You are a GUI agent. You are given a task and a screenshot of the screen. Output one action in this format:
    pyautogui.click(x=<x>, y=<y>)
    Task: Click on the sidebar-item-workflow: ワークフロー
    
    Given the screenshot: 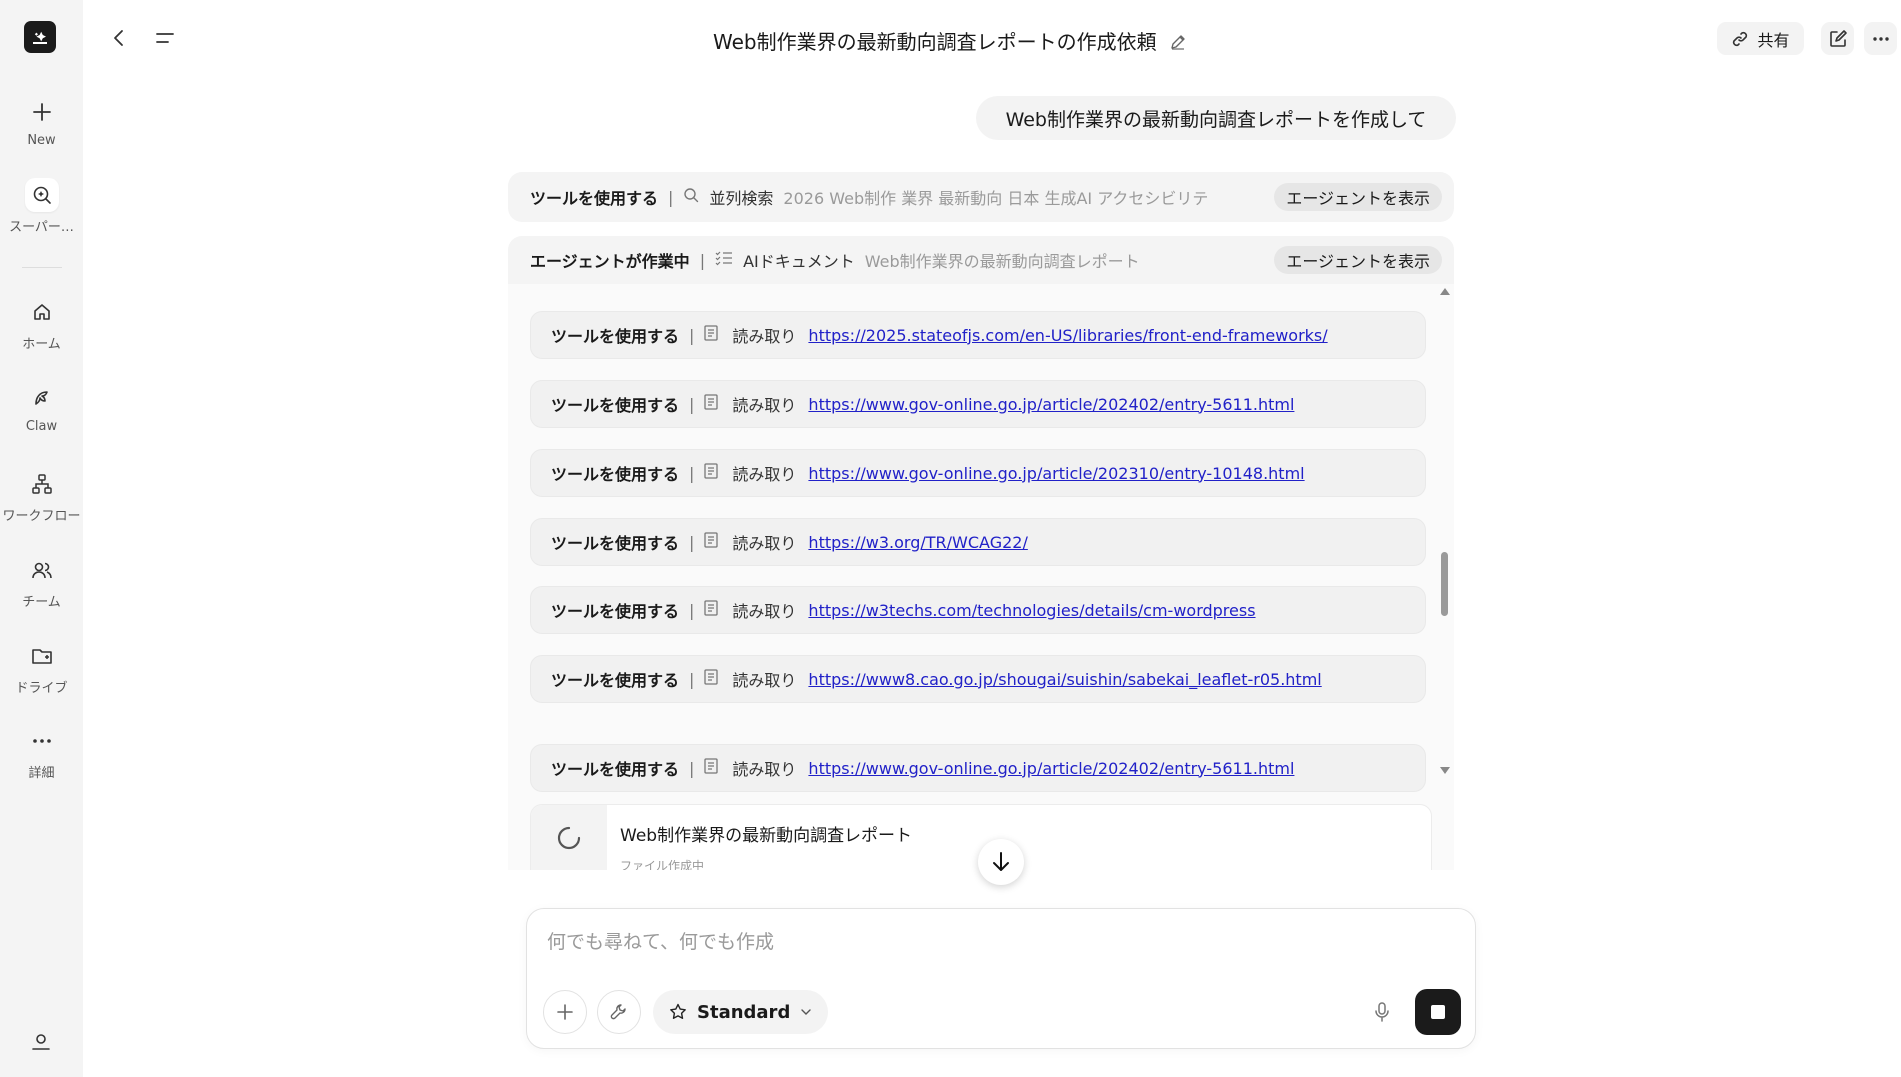 What is the action you would take?
    pyautogui.click(x=41, y=495)
    